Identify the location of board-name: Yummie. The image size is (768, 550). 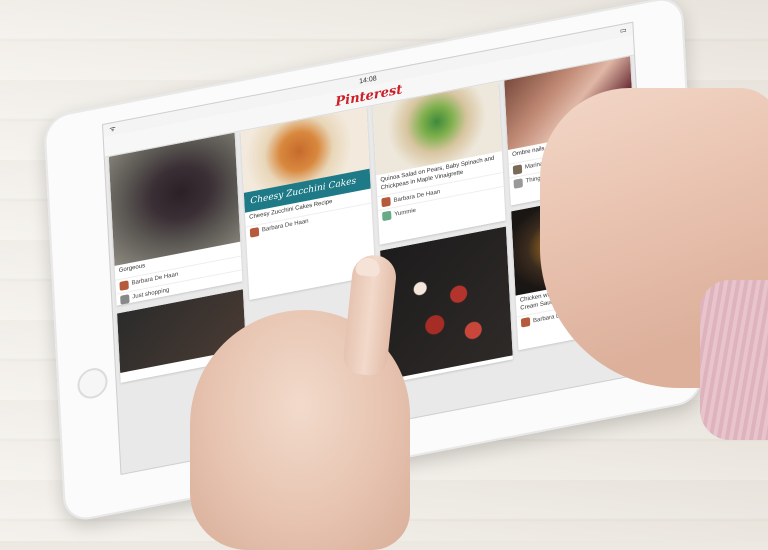
(405, 212).